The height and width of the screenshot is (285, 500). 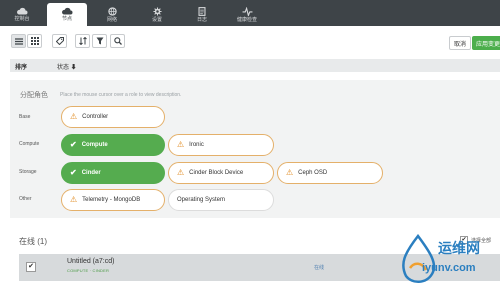 I want to click on role-label: Operating System, so click(x=201, y=200).